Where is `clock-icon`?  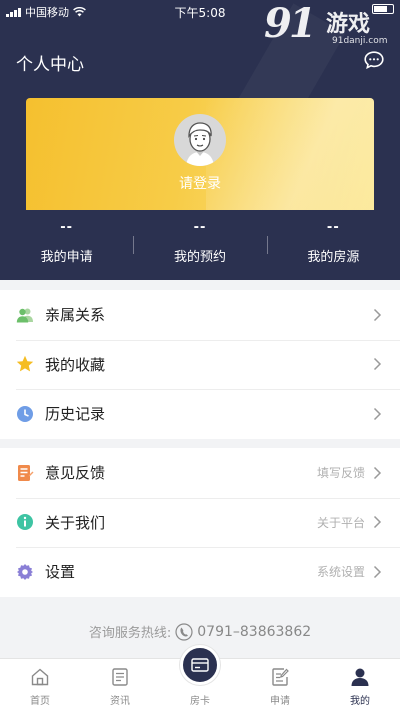
clock-icon is located at coordinates (25, 414).